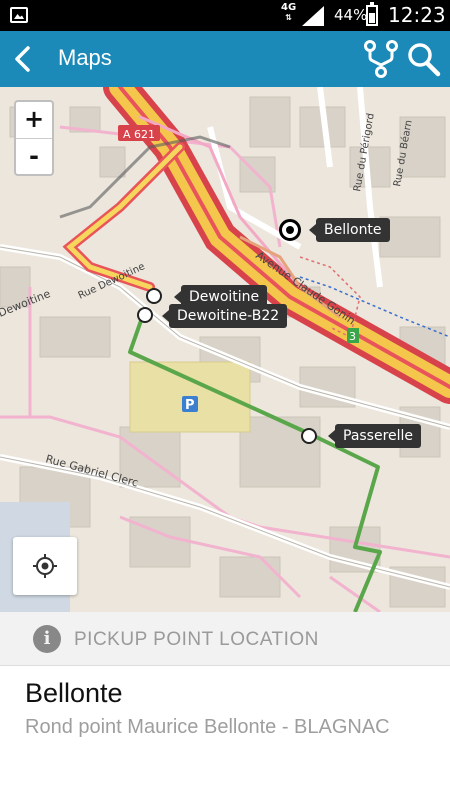 The image size is (450, 800). I want to click on pickup-point-name: Bellonte, so click(74, 693).